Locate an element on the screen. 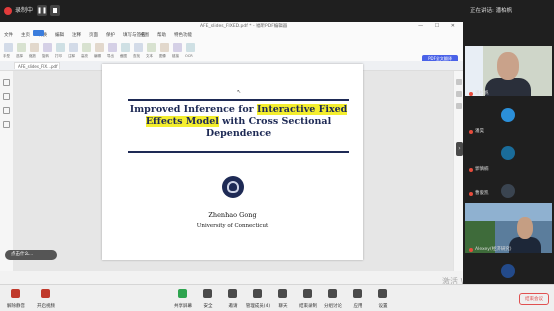 The image size is (554, 311). meeting-button-label: 设置 is located at coordinates (383, 306).